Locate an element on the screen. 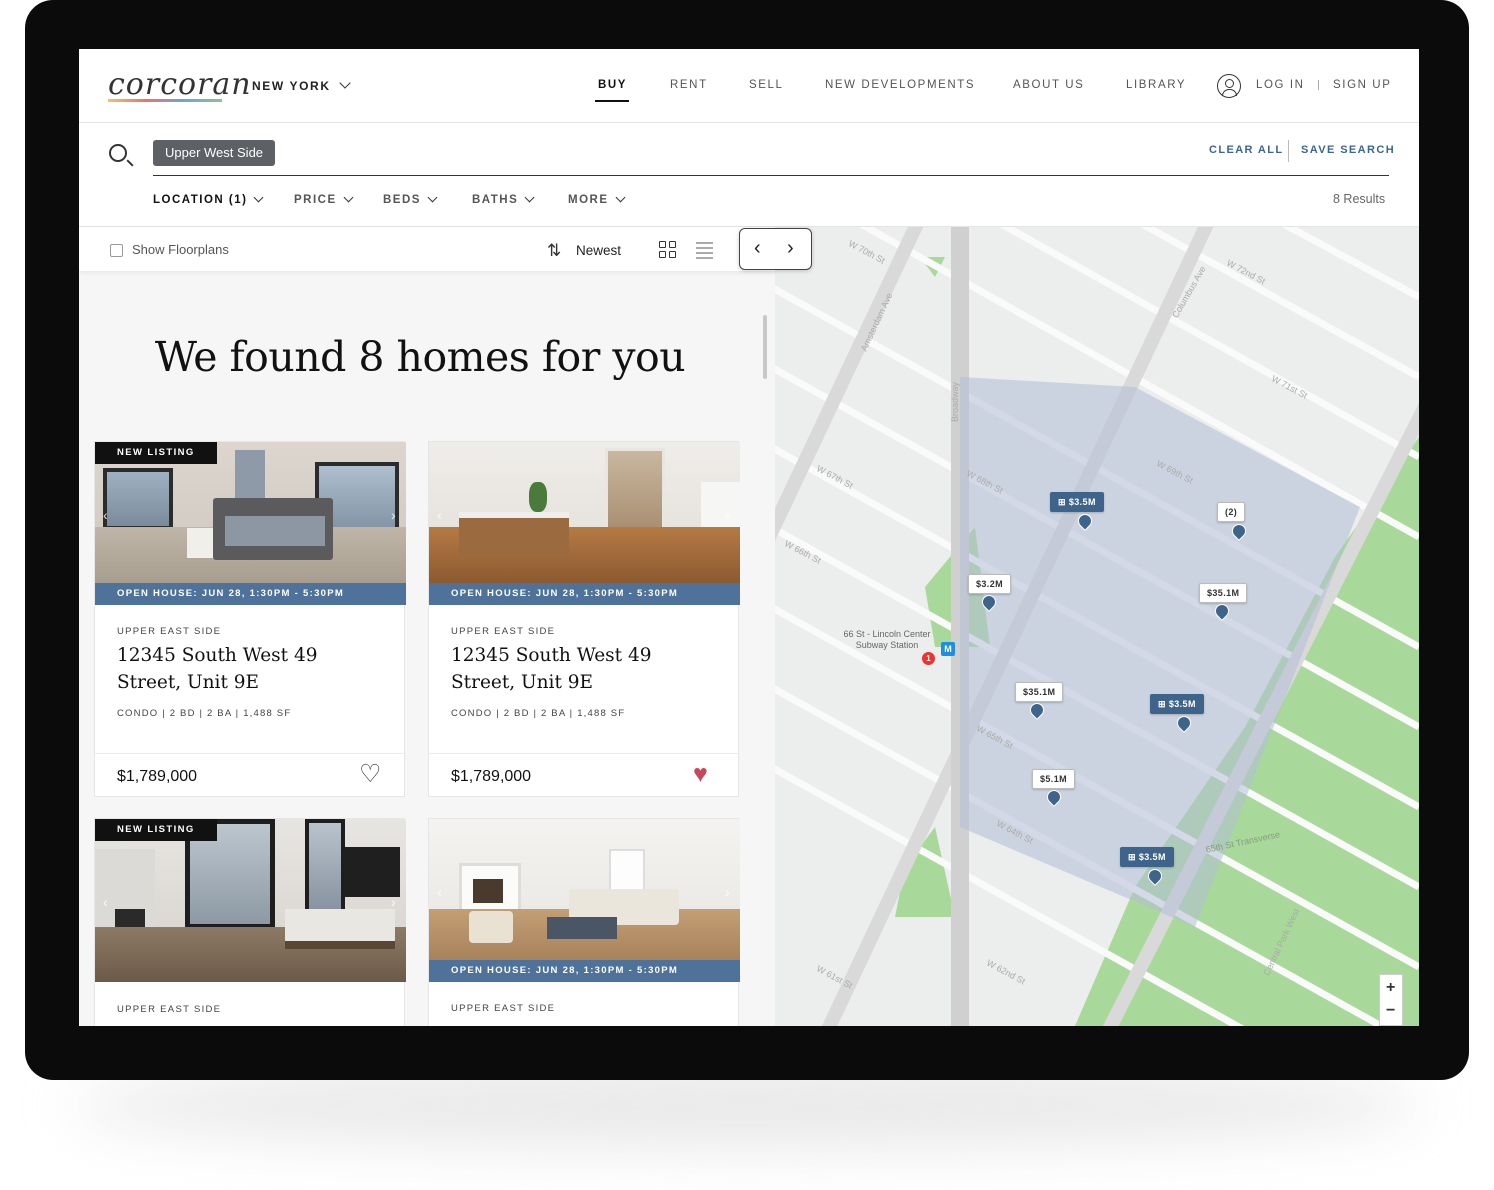 Image resolution: width=1494 pixels, height=1190 pixels. subway-station-label: 66 St - Lincoln Center Subway Station is located at coordinates (887, 639).